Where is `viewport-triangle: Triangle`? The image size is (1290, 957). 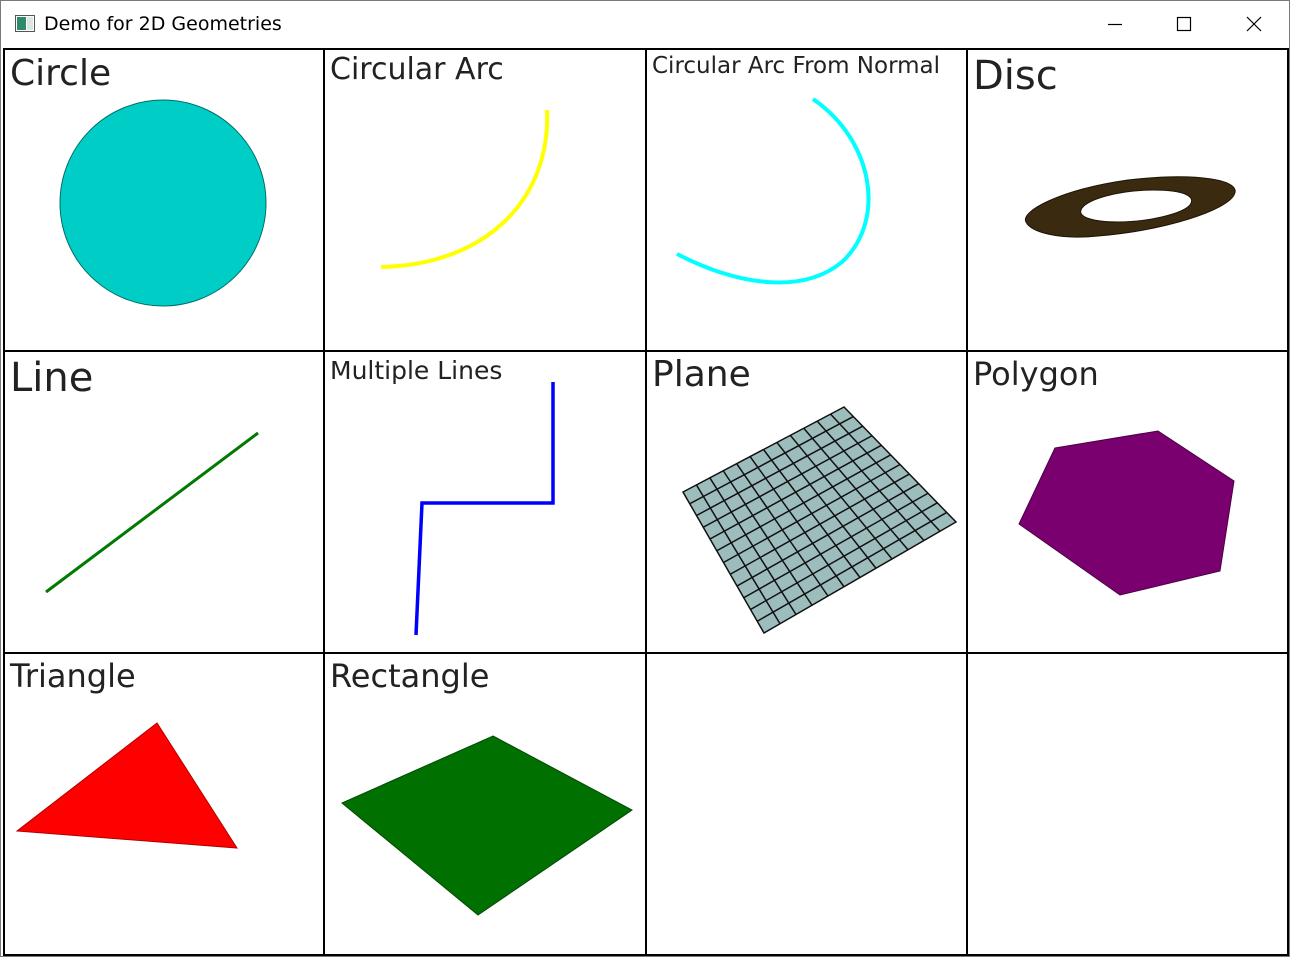 viewport-triangle: Triangle is located at coordinates (164, 804).